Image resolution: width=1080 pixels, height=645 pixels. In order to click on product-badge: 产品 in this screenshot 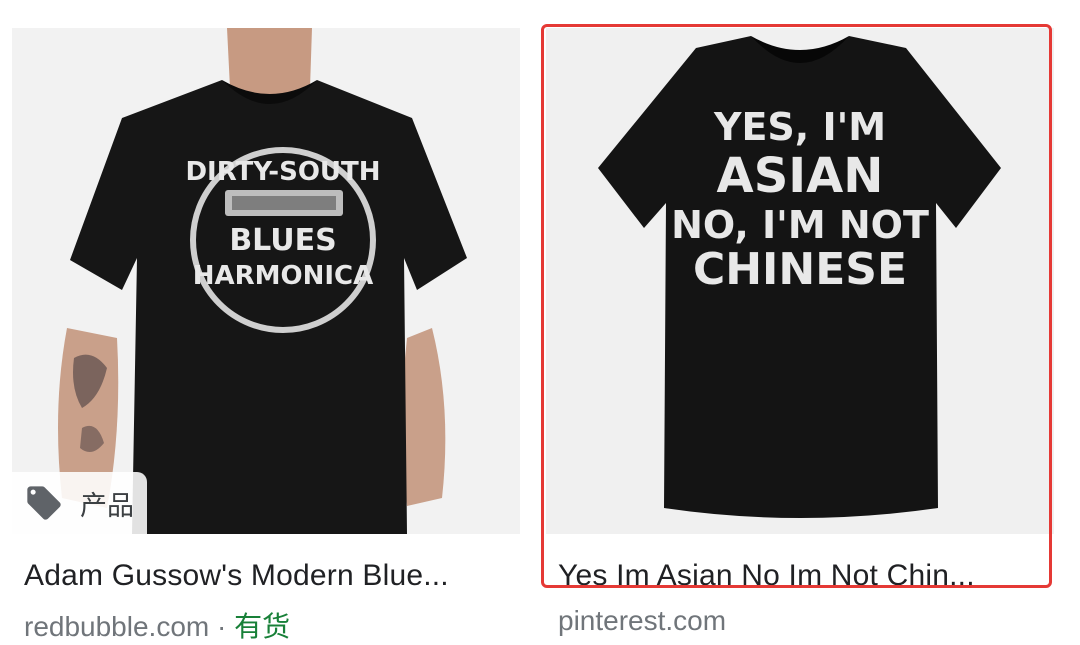, I will do `click(79, 503)`.